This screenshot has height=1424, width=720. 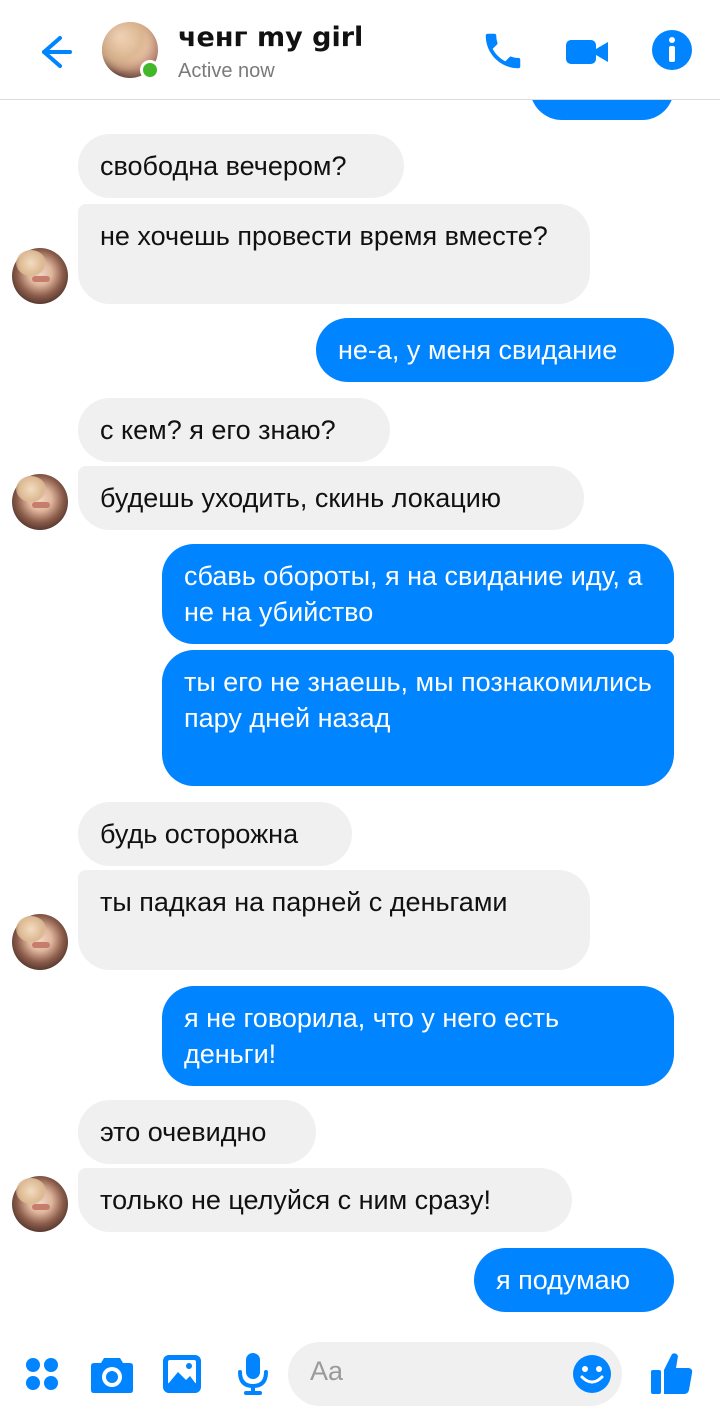 I want to click on message-incoming: будешь уходить, скинь локацию, so click(x=331, y=498).